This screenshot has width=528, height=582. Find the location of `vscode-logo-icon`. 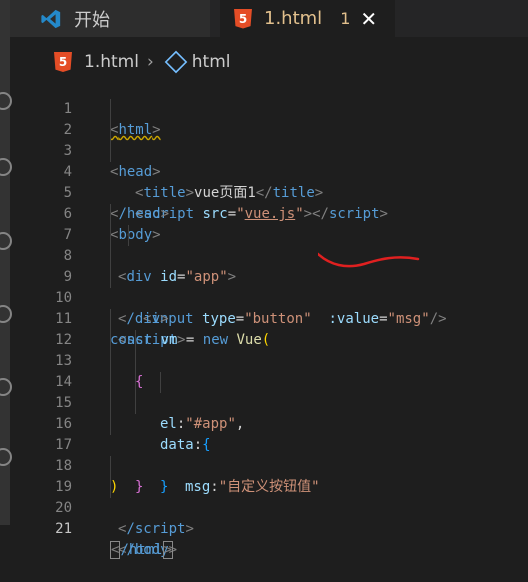

vscode-logo-icon is located at coordinates (51, 19).